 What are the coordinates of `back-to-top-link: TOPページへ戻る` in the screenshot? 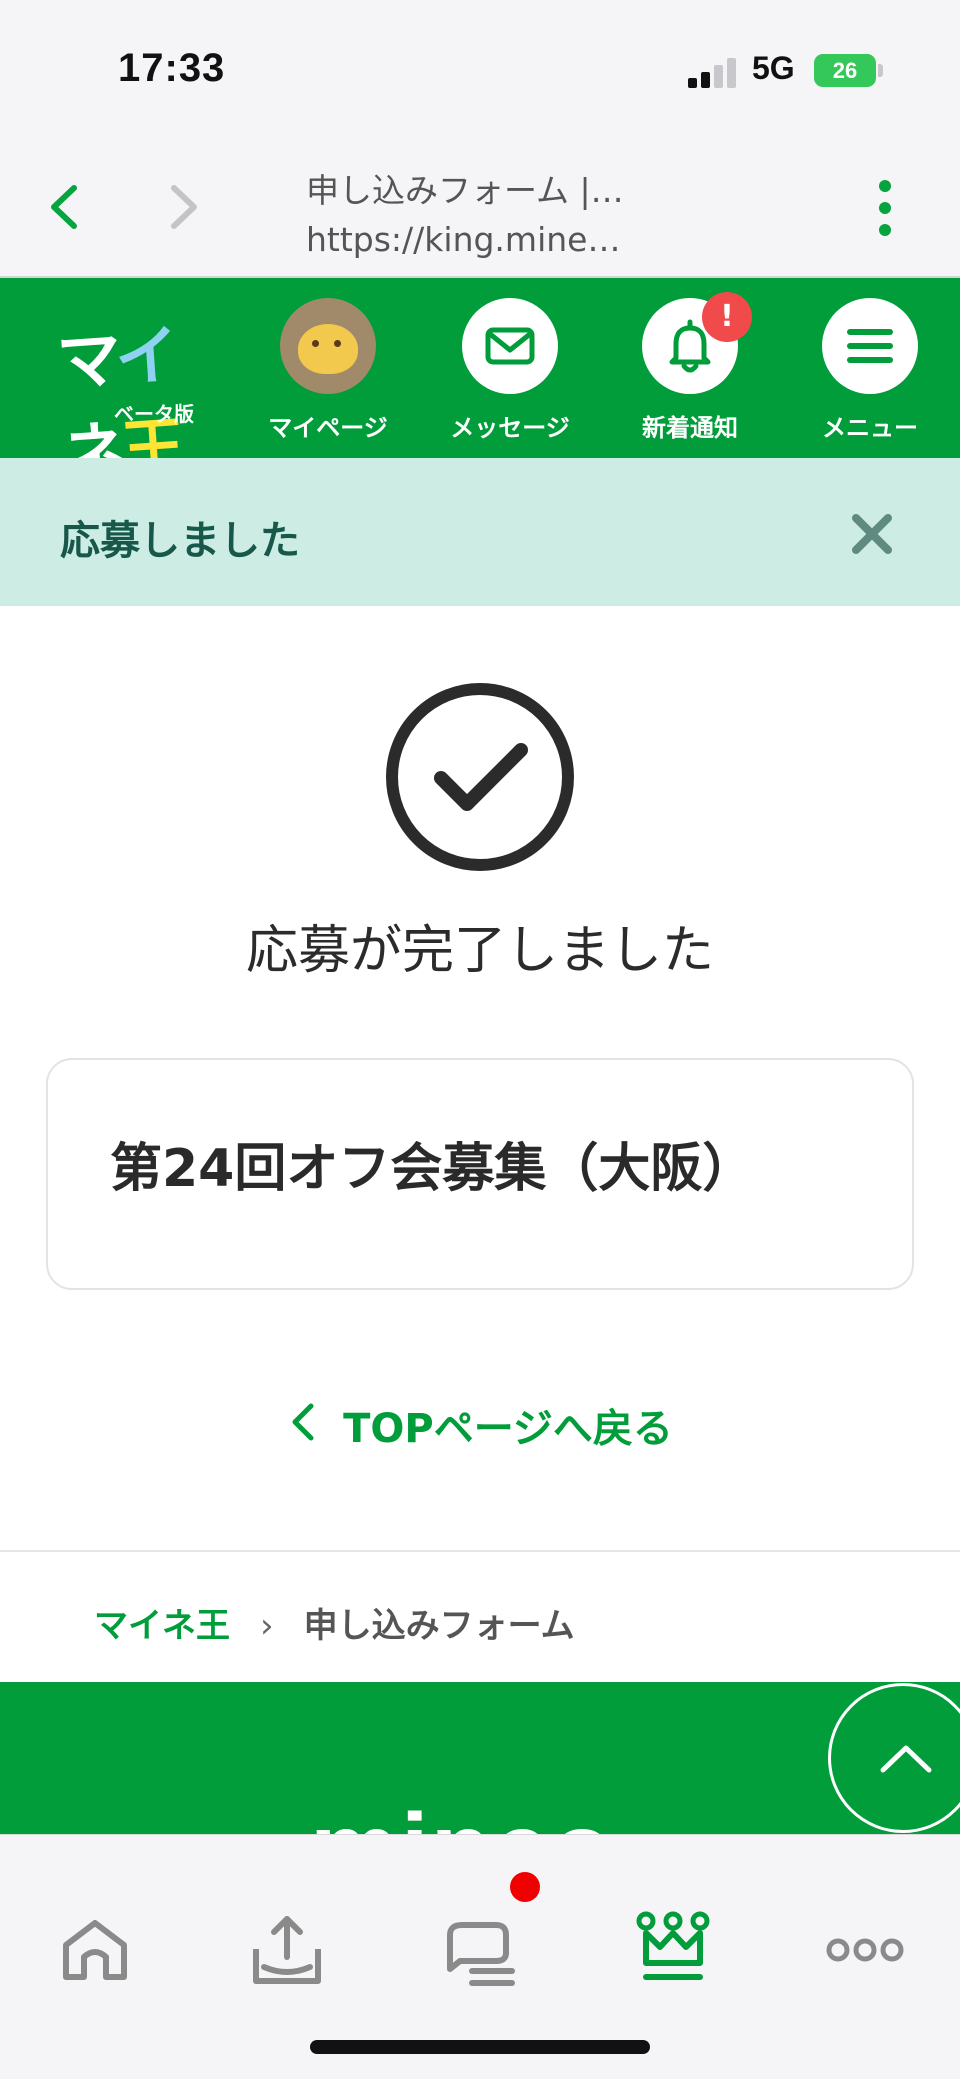 It's located at (480, 1425).